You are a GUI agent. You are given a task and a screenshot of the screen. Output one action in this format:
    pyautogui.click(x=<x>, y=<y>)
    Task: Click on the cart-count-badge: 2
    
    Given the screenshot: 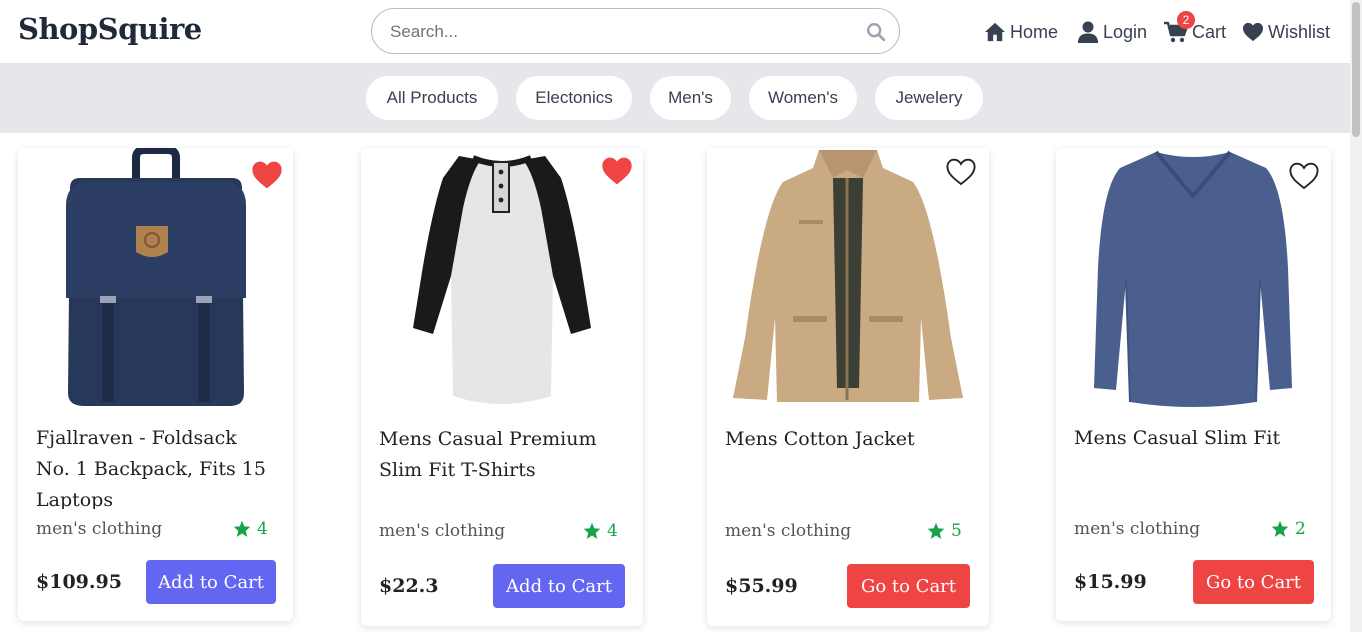 What is the action you would take?
    pyautogui.click(x=1186, y=20)
    